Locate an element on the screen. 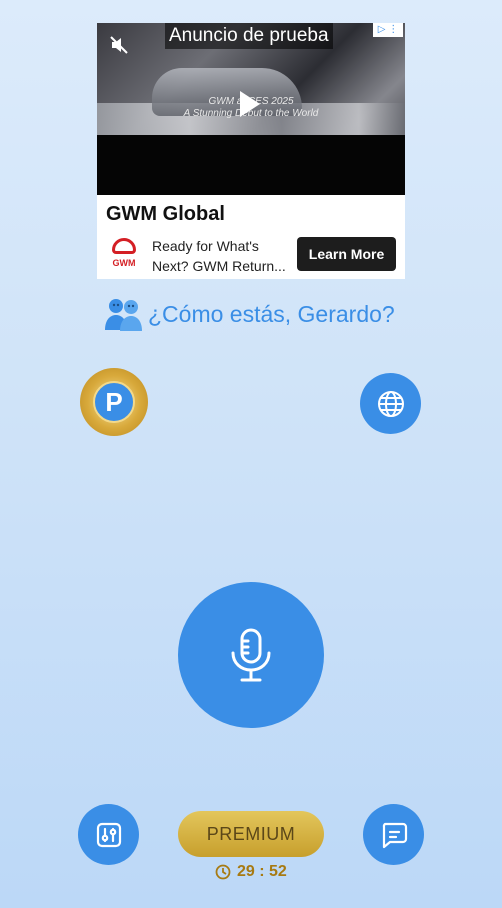 The width and height of the screenshot is (502, 908). session-timer: 29 : 52 is located at coordinates (251, 872).